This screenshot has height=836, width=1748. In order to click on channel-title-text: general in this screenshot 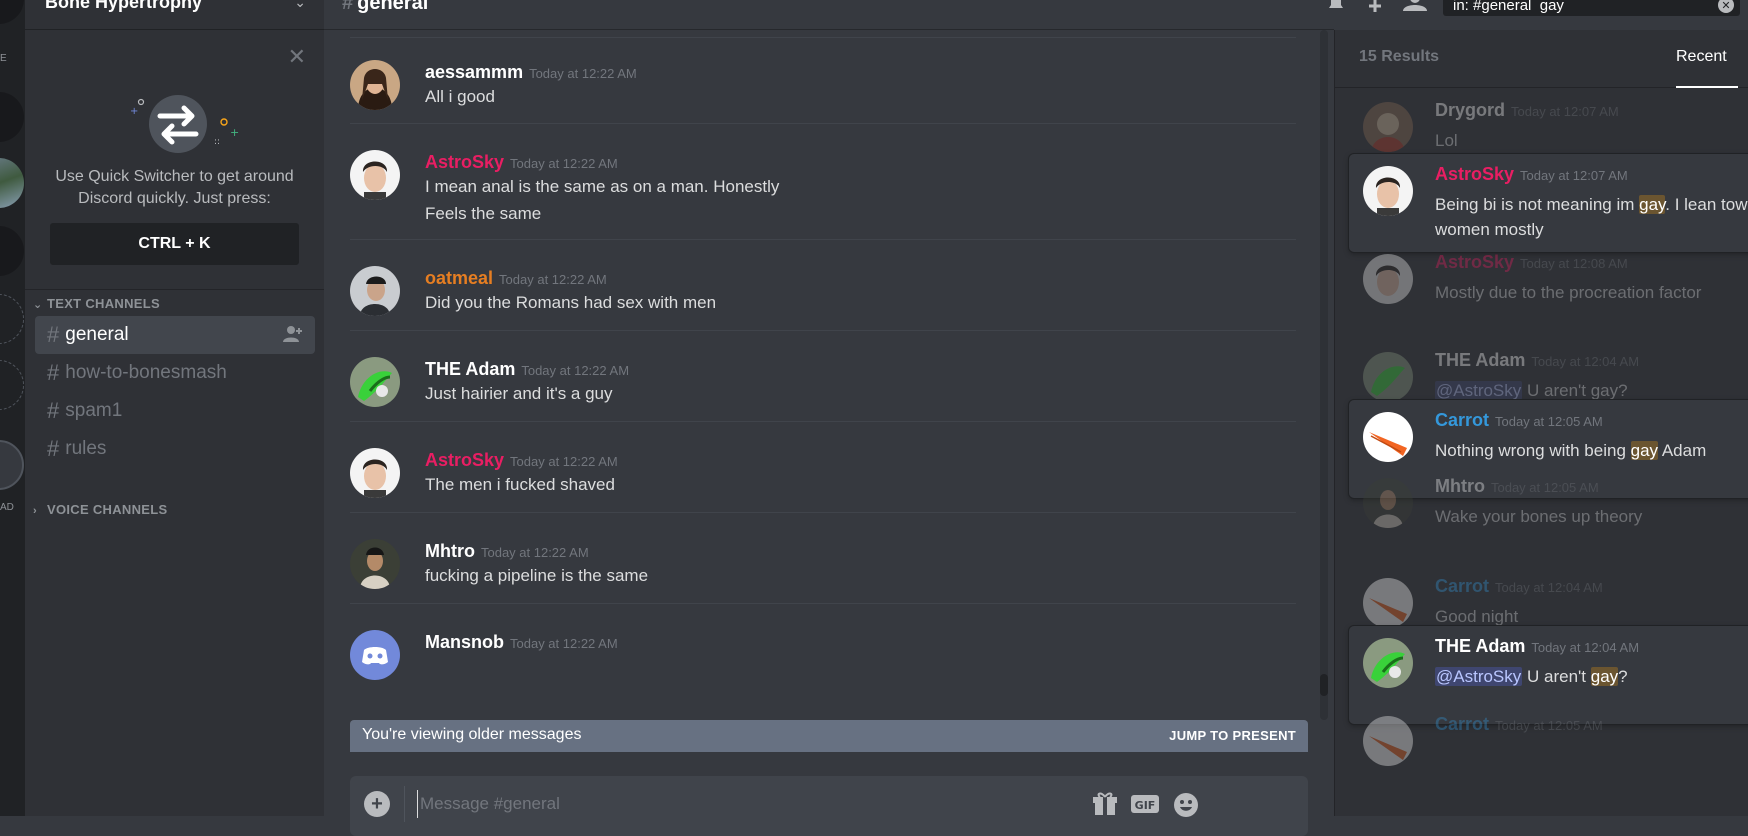, I will do `click(393, 7)`.